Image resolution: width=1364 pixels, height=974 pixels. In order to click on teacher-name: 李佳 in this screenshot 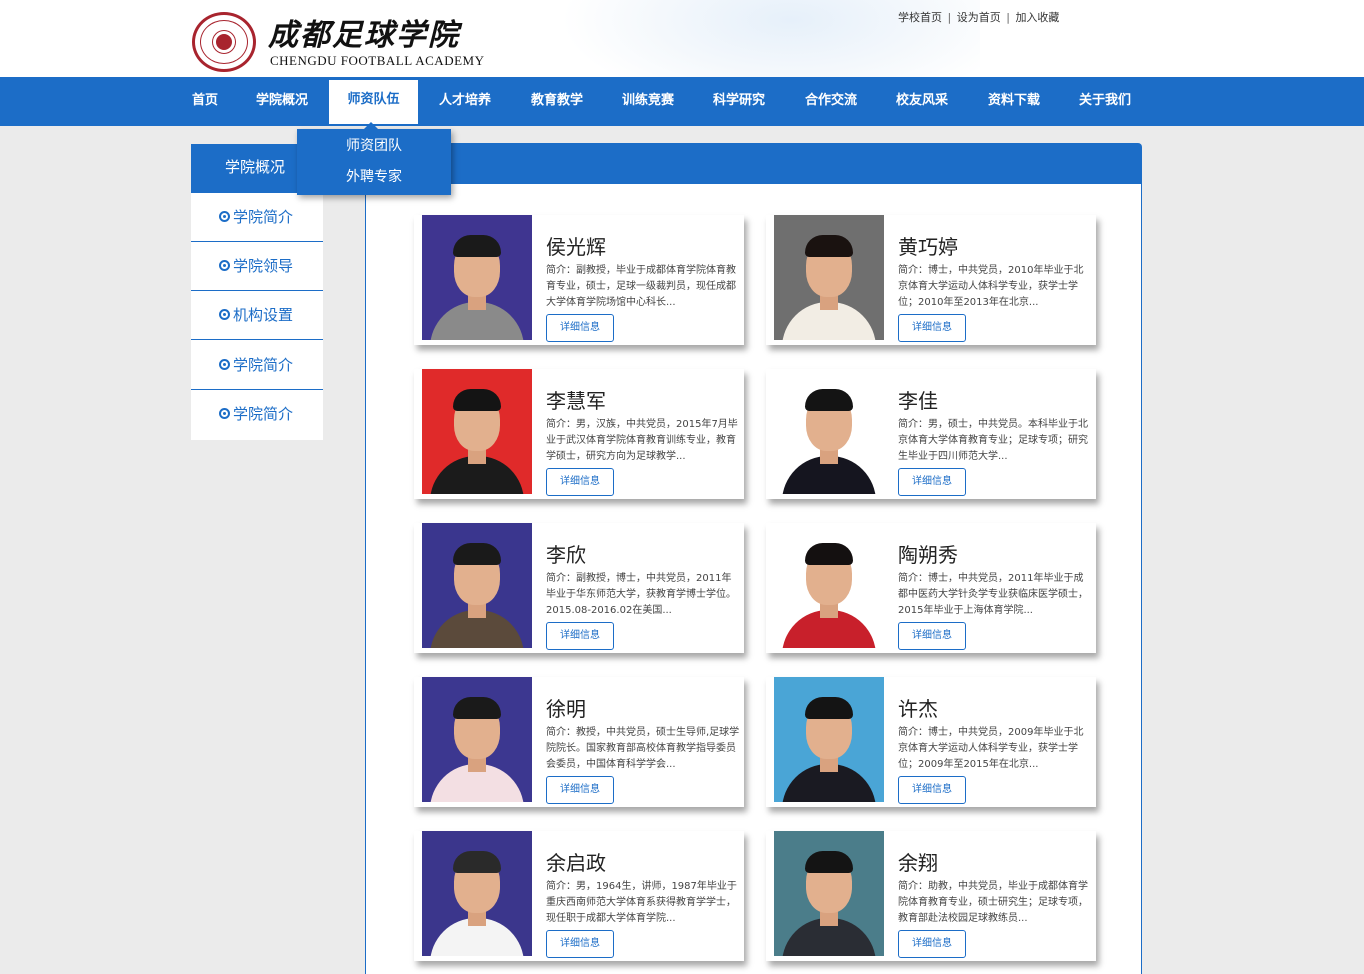, I will do `click(918, 399)`.